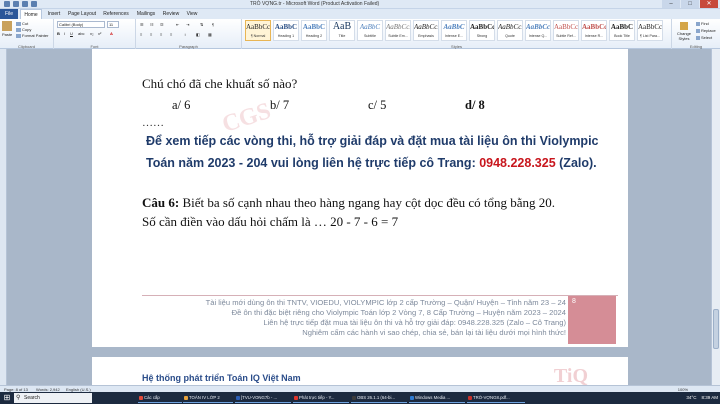 This screenshot has width=720, height=404. I want to click on style-normal: AaBbCc ¶ Normal, so click(258, 30).